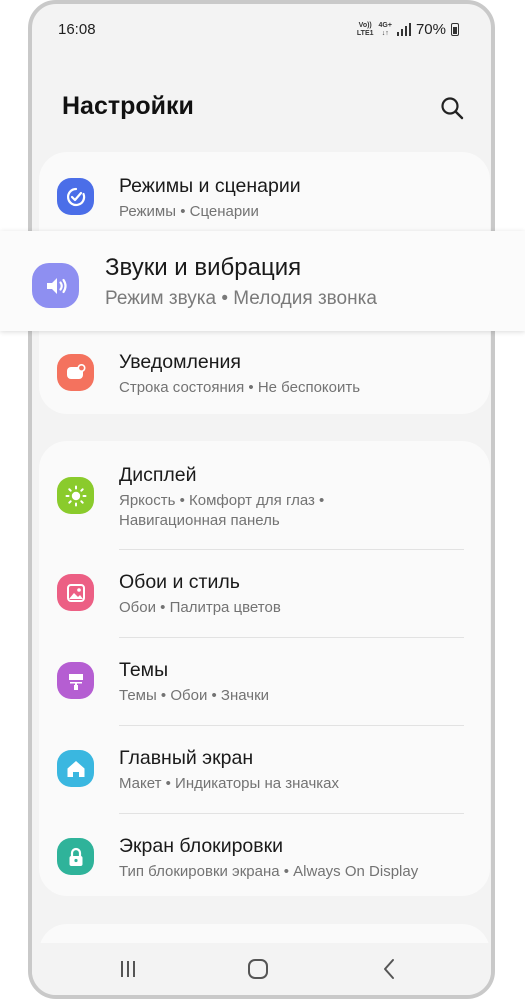 The width and height of the screenshot is (525, 1000). What do you see at coordinates (365, 29) in the screenshot?
I see `volte-indicator: Vo)) LTE1` at bounding box center [365, 29].